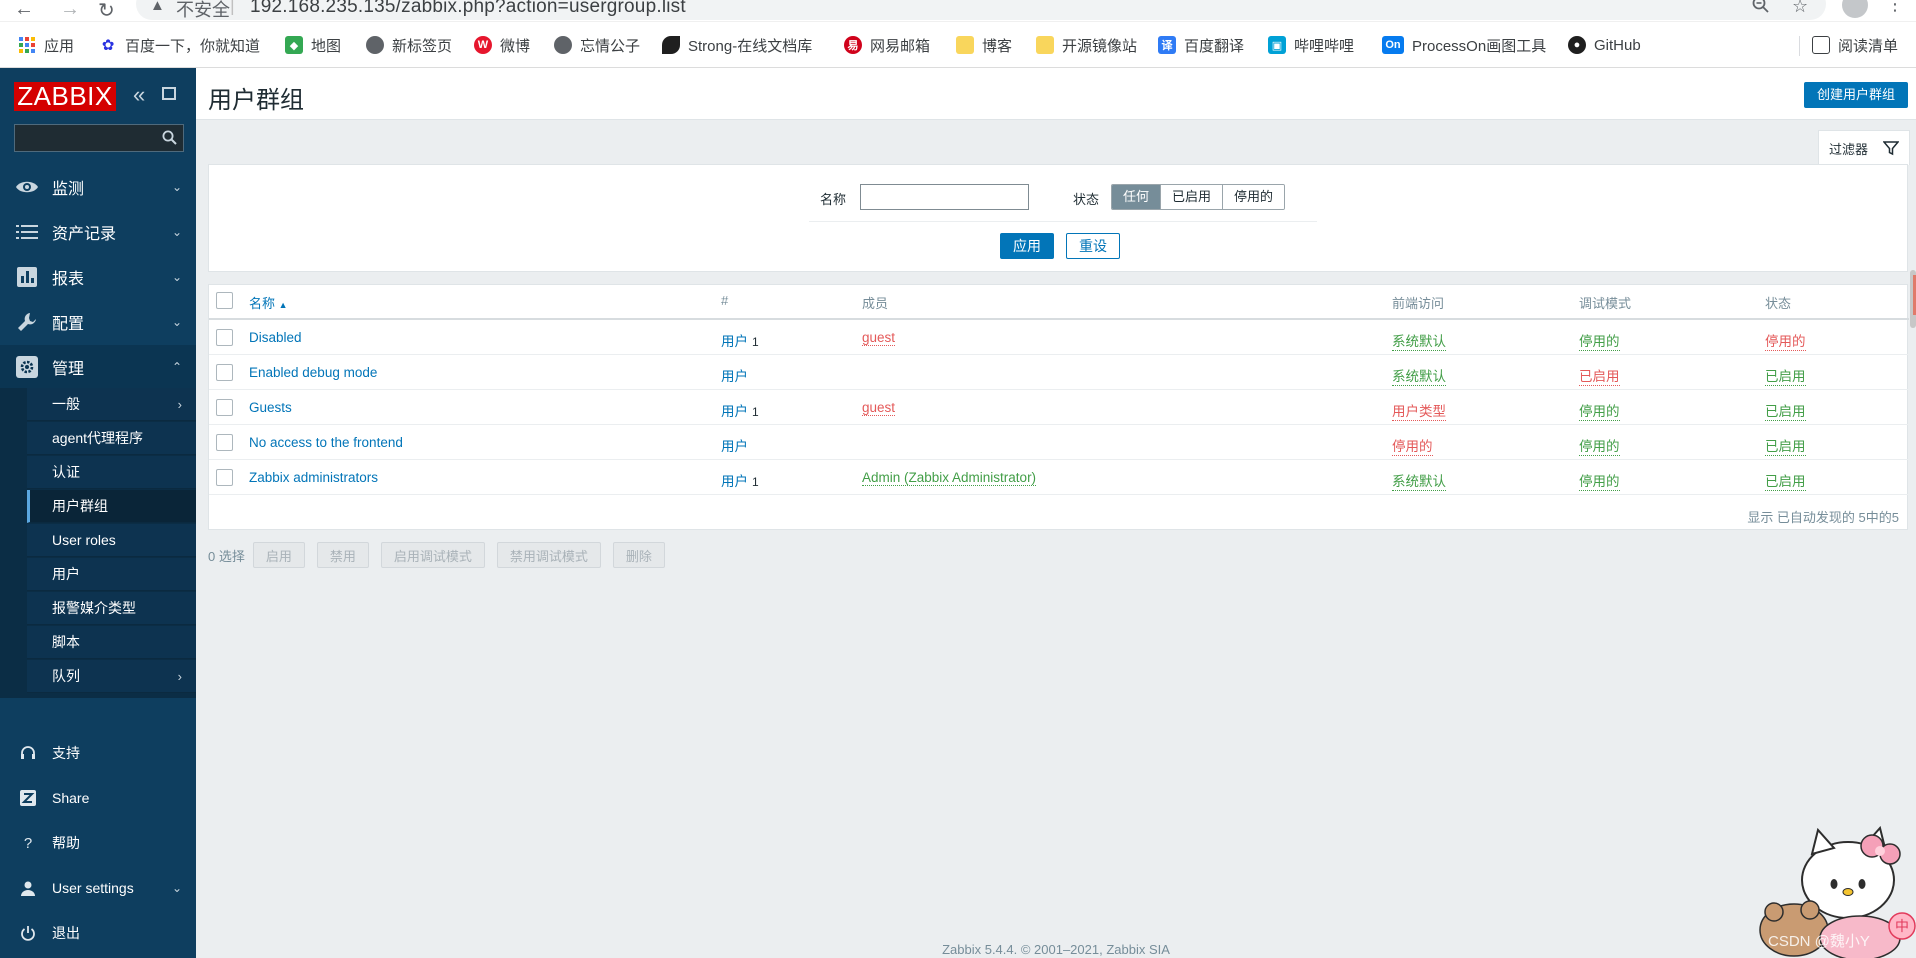 This screenshot has height=958, width=1916. What do you see at coordinates (65, 96) in the screenshot?
I see `zabbix-logo: ZABBIX` at bounding box center [65, 96].